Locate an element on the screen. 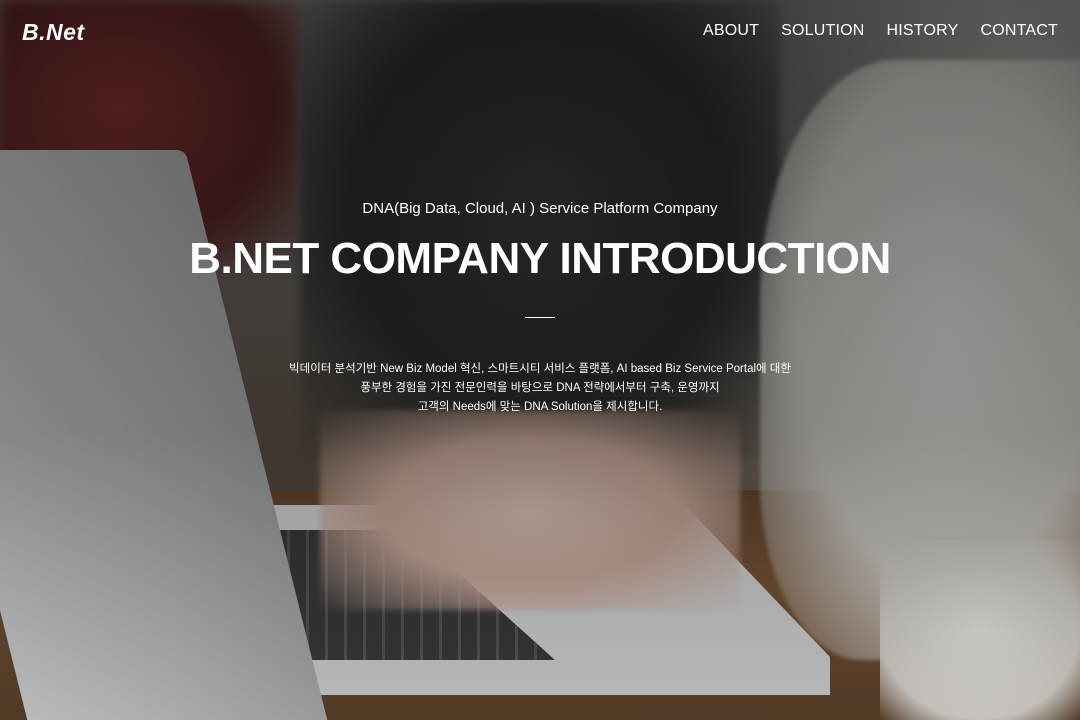 The height and width of the screenshot is (720, 1080). nav-item-about: ABOUT is located at coordinates (731, 31).